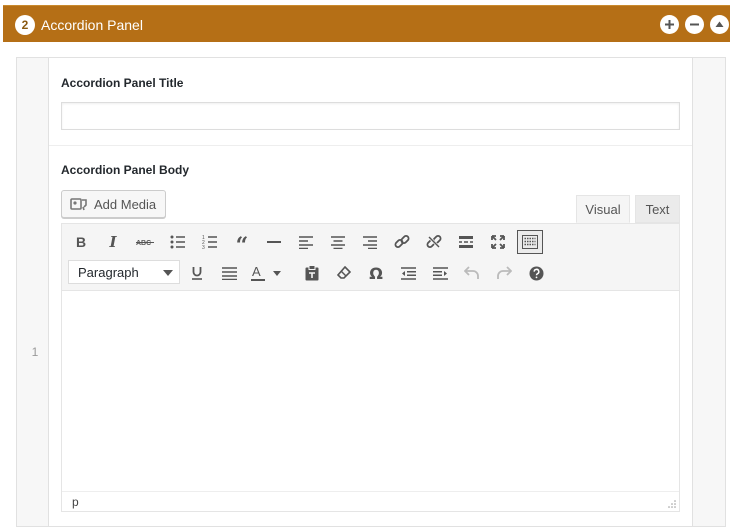 Image resolution: width=730 pixels, height=532 pixels. I want to click on align-center-icon, so click(338, 242).